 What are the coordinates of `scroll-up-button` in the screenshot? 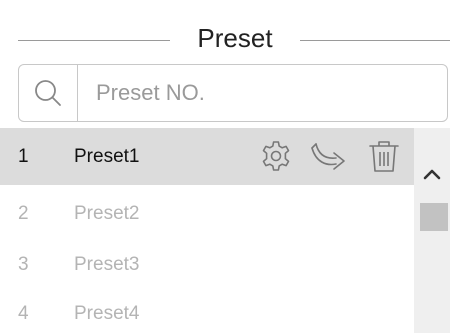 It's located at (432, 174).